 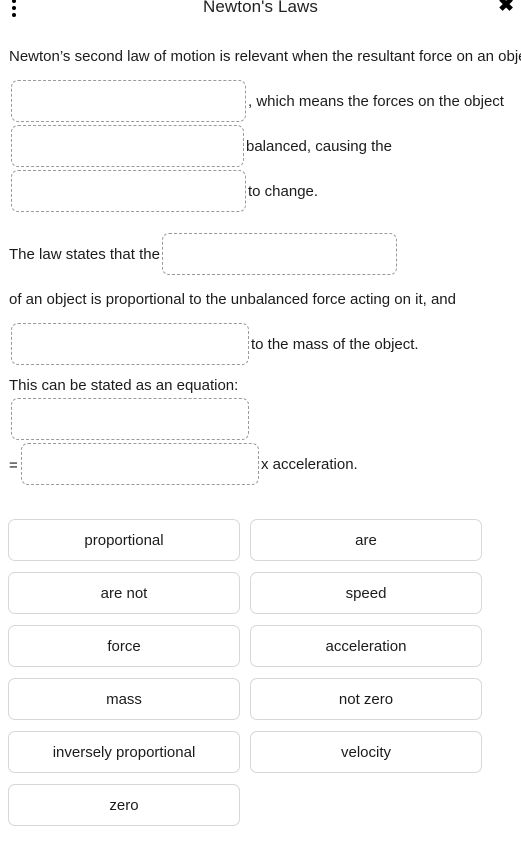 I want to click on blank-4-dropzone, so click(x=279, y=254).